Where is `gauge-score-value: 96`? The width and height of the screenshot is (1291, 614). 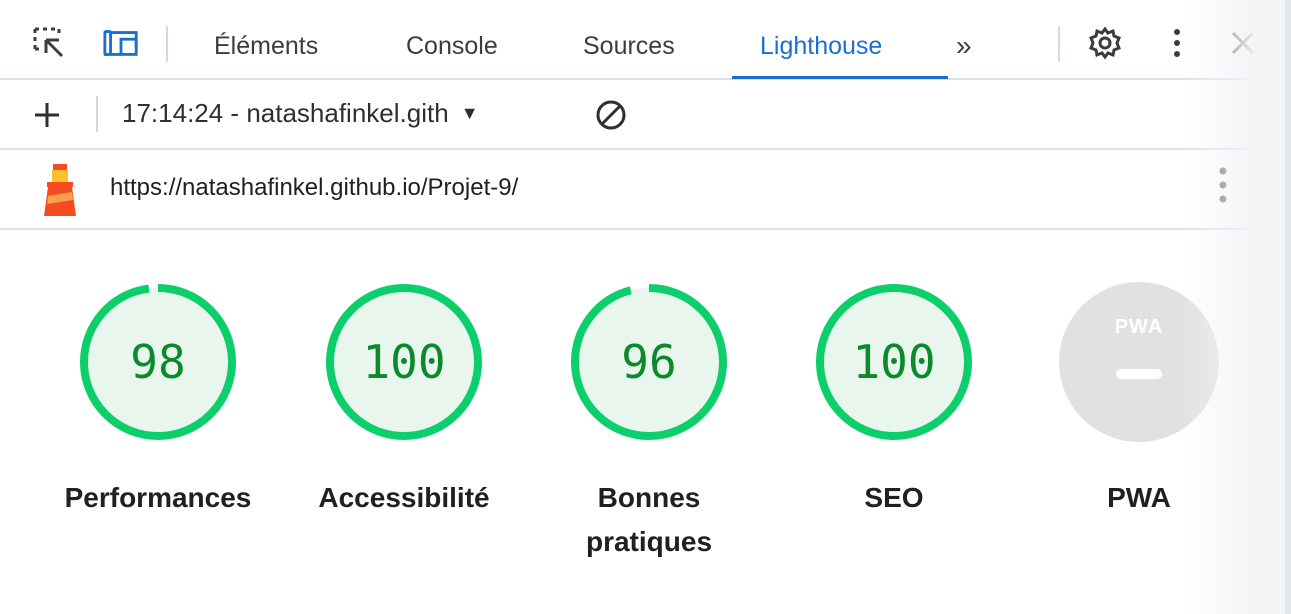
gauge-score-value: 96 is located at coordinates (649, 362).